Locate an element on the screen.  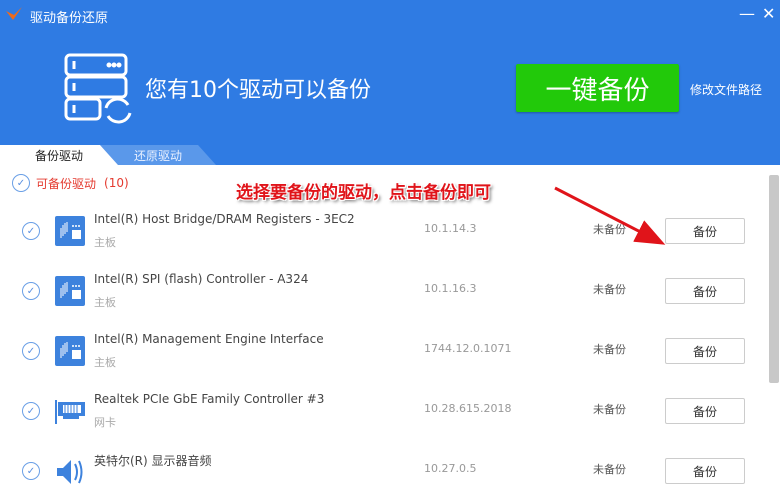
driver-version: 10.1.16.3 is located at coordinates (450, 288).